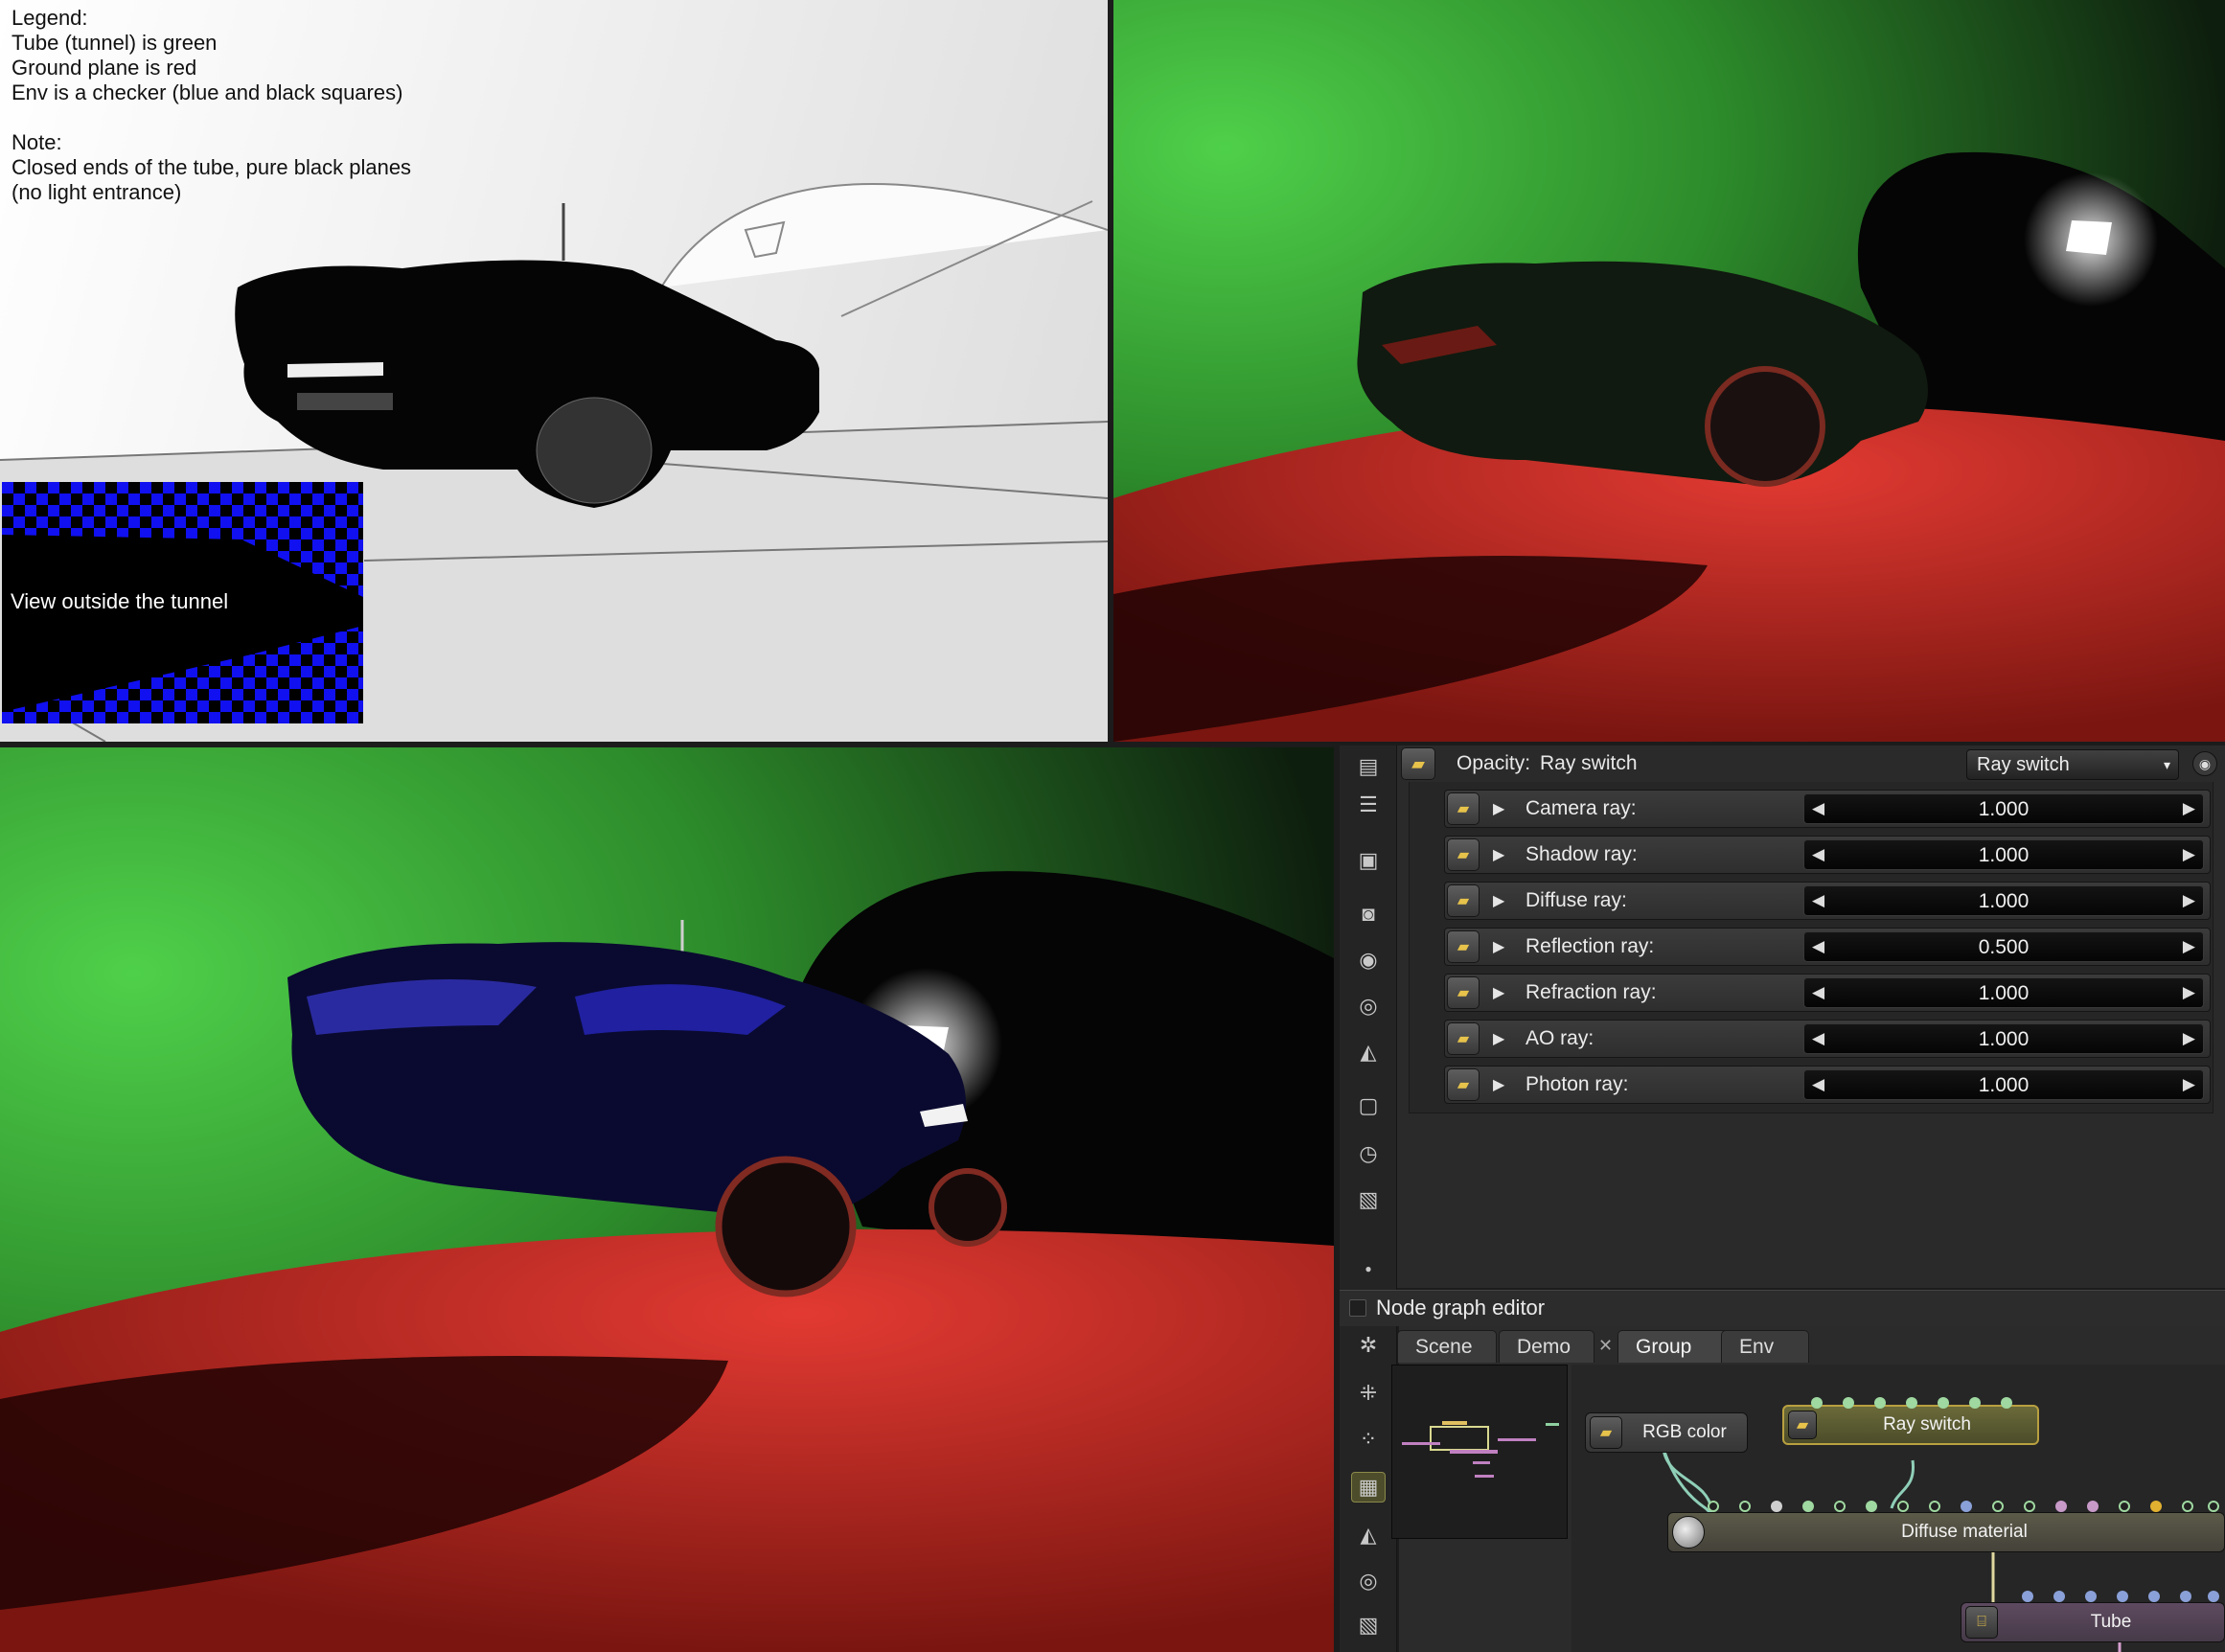 This screenshot has width=2225, height=1652. I want to click on texture-node-icon: ▦, so click(1368, 1487).